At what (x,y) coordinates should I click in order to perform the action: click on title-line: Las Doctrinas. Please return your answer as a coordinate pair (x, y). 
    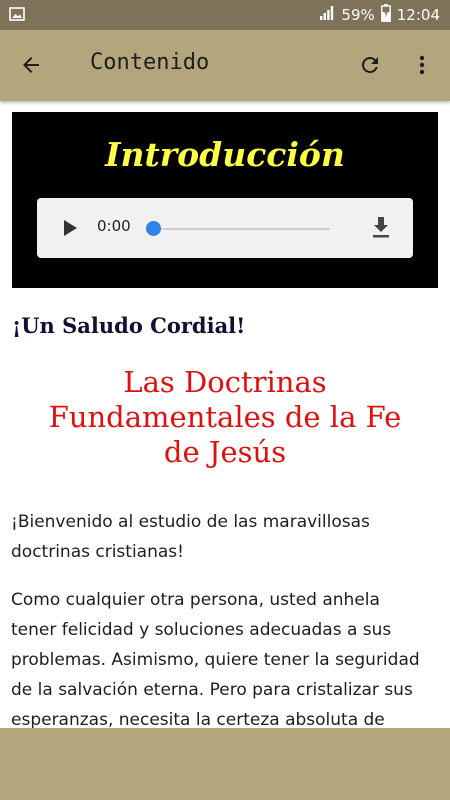
    Looking at the image, I should click on (225, 382).